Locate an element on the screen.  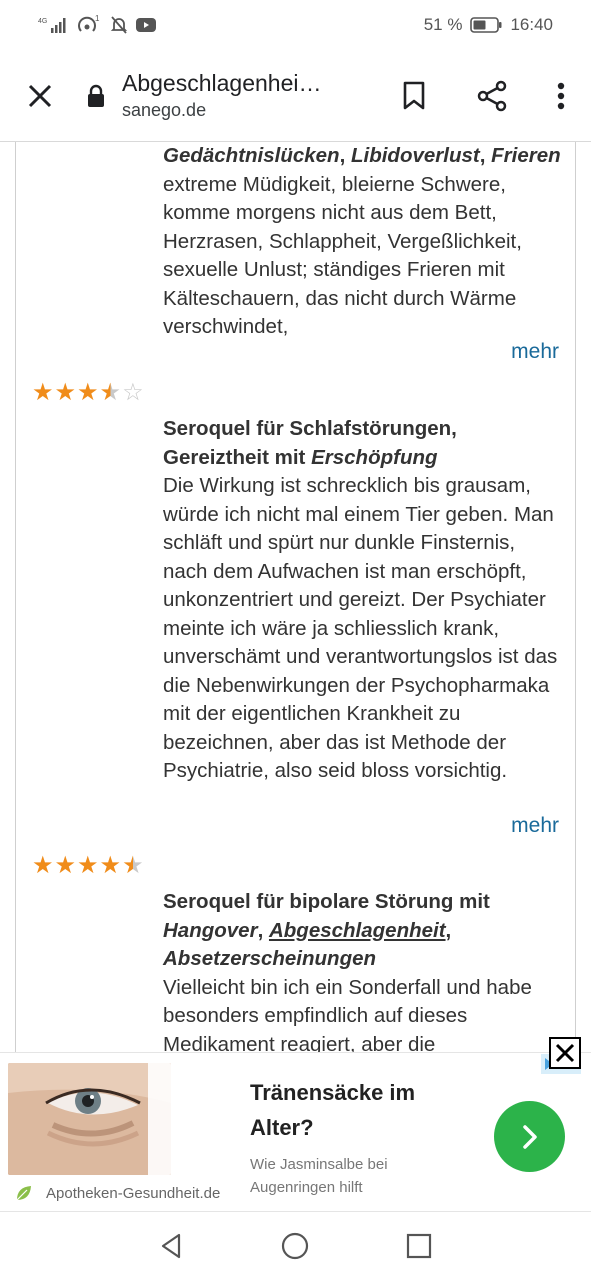
chevron-right-icon is located at coordinates (529, 1136).